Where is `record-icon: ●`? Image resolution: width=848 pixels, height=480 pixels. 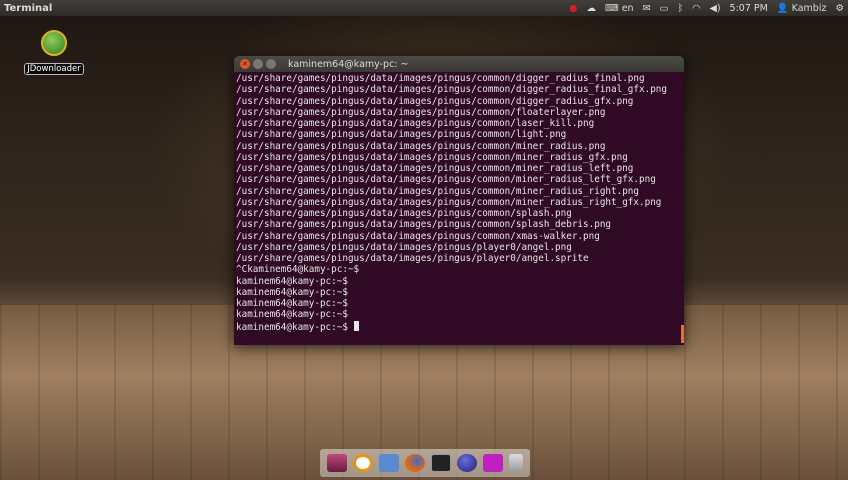 record-icon: ● is located at coordinates (573, 8).